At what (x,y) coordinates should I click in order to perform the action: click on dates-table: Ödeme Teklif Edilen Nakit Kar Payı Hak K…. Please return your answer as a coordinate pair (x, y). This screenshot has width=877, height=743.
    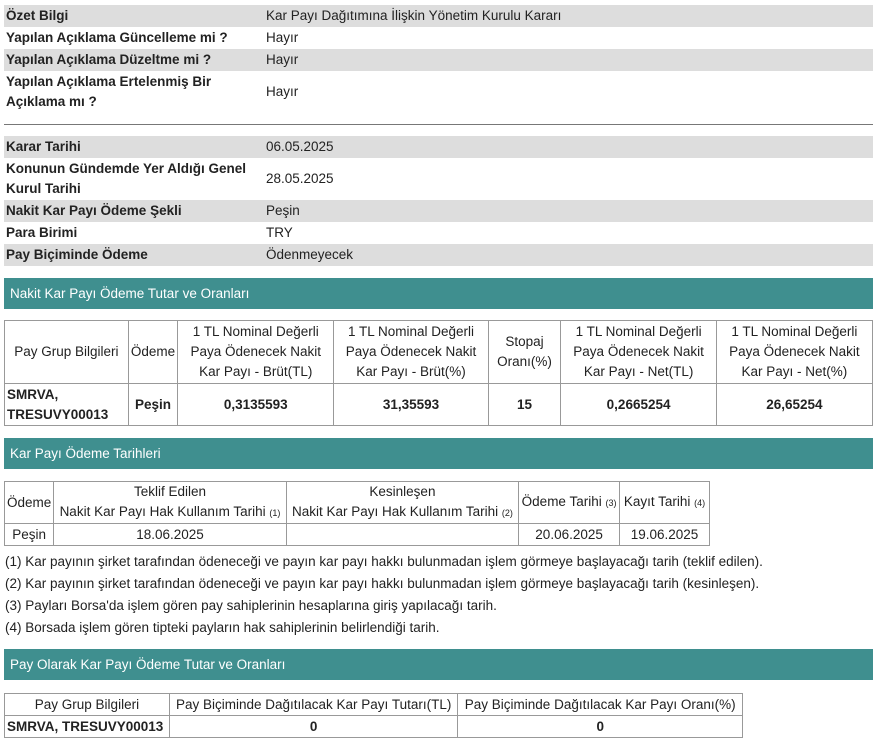
    Looking at the image, I should click on (356, 513).